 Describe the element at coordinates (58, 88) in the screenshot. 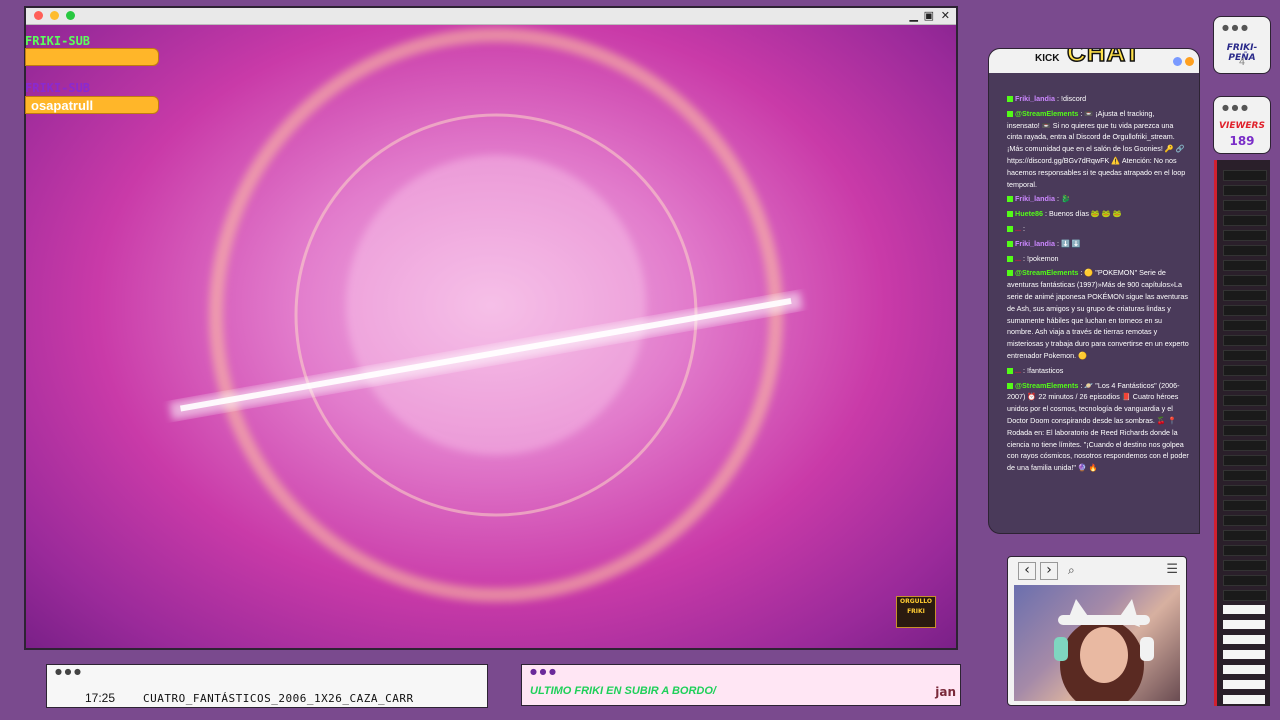

I see `friki-sub-title-secondary: FRIKI-SUB` at that location.